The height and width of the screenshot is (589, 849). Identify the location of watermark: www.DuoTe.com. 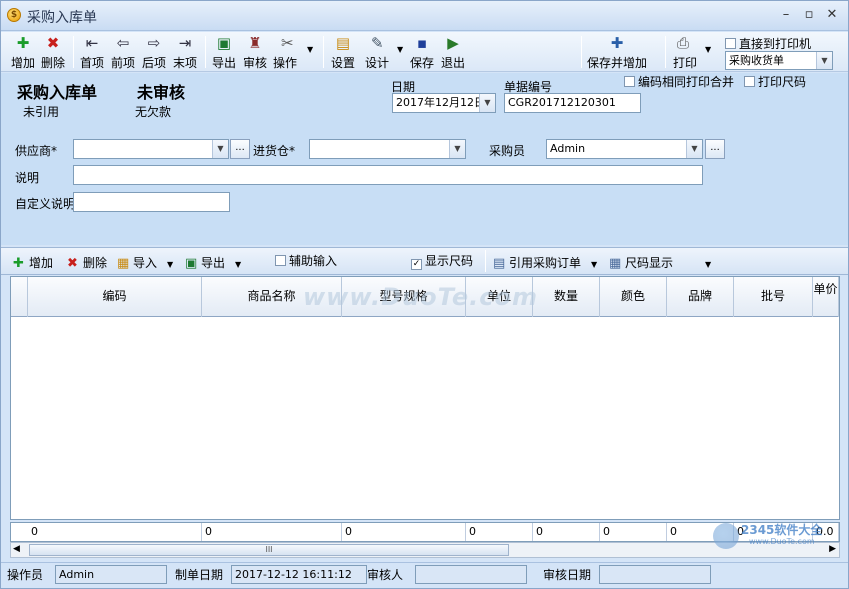
(420, 297).